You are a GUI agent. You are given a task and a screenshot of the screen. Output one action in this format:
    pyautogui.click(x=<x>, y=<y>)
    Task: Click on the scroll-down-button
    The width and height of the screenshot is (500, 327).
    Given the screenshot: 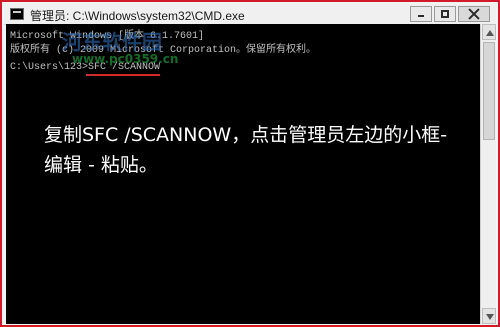 What is the action you would take?
    pyautogui.click(x=489, y=316)
    